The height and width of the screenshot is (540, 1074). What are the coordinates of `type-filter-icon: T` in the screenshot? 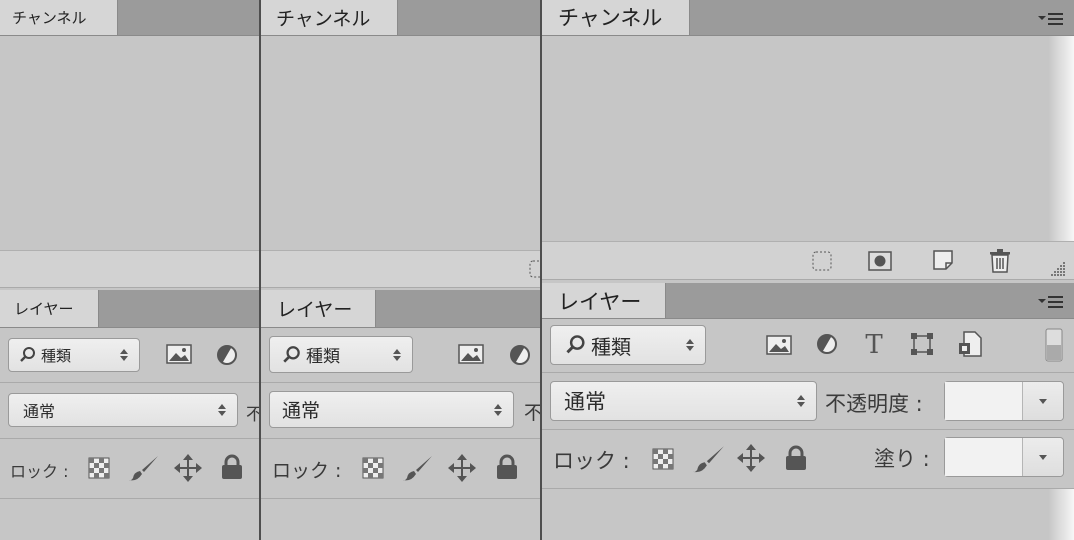 It's located at (874, 344).